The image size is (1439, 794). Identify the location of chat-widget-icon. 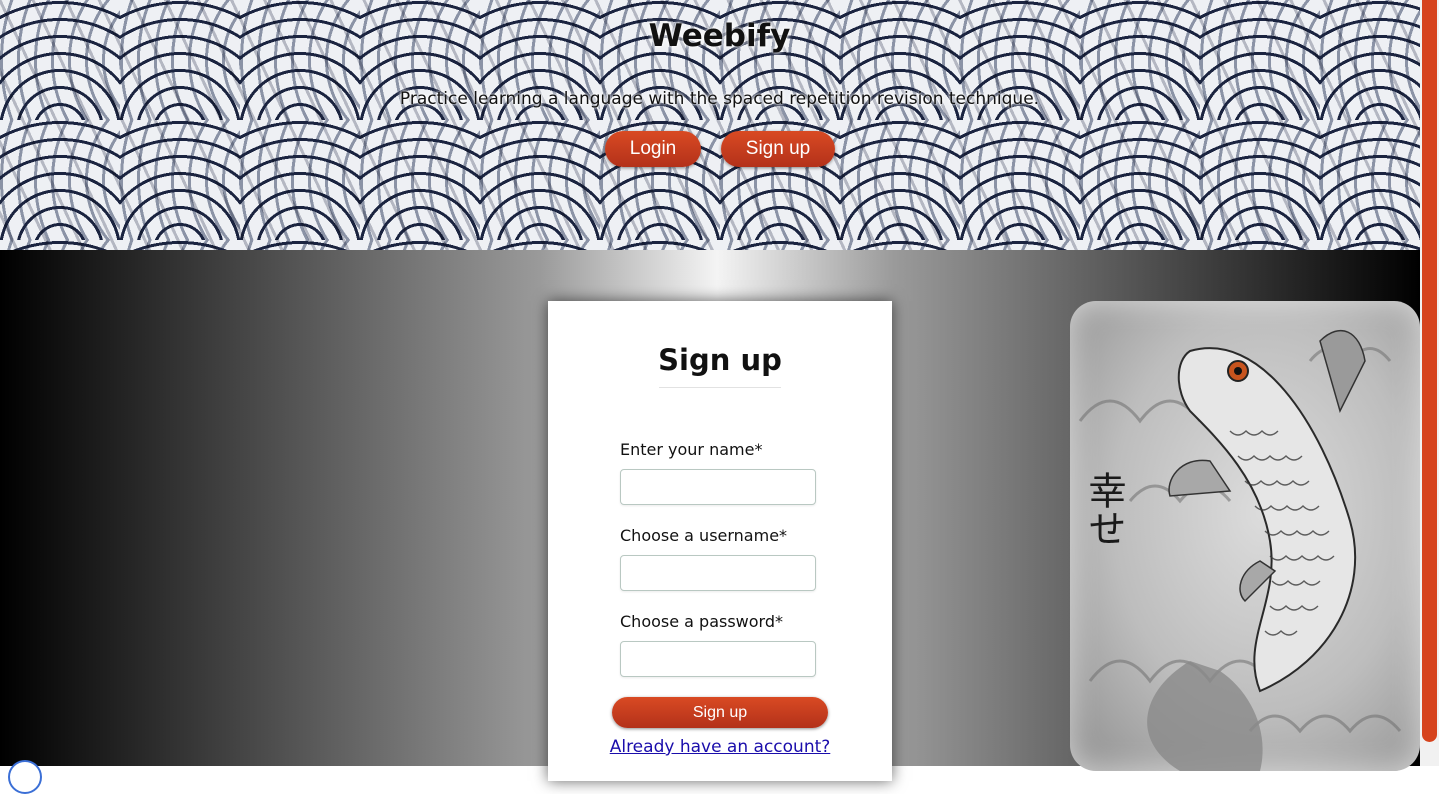
(25, 777).